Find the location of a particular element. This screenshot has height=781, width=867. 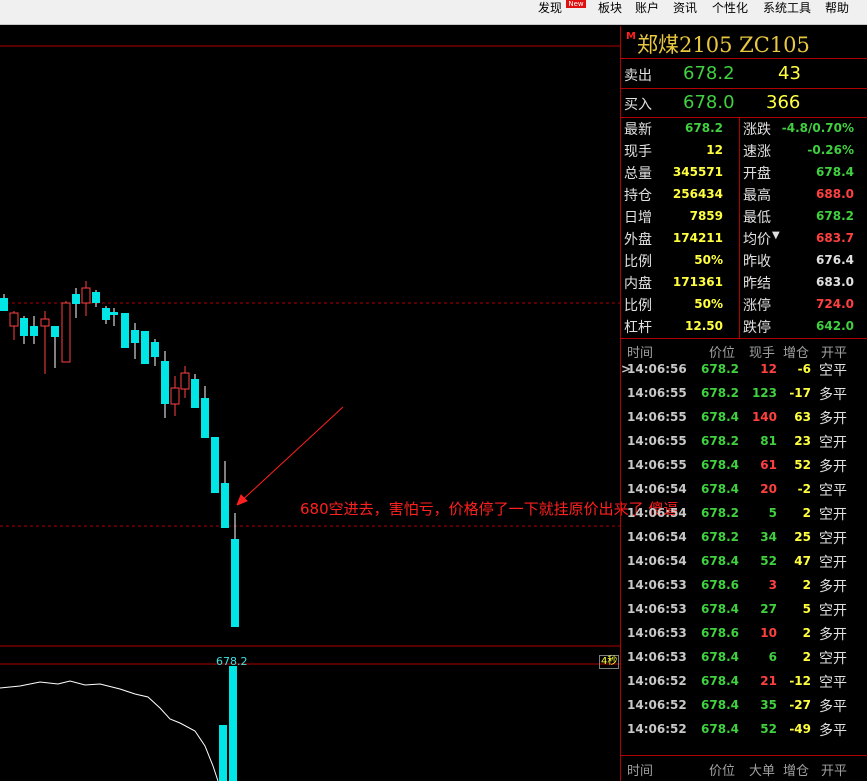

open-interest-line is located at coordinates (109, 730).